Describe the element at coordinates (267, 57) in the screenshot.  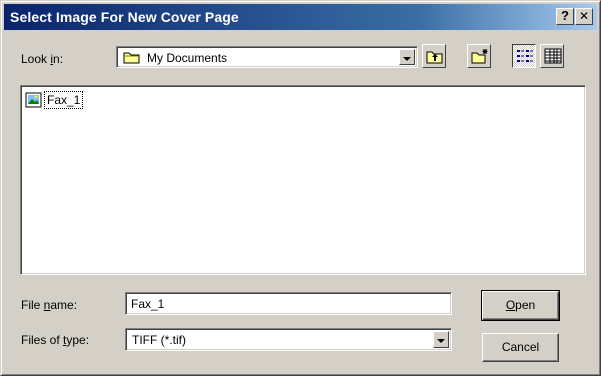
I see `look-in-dropdown: My Documents` at that location.